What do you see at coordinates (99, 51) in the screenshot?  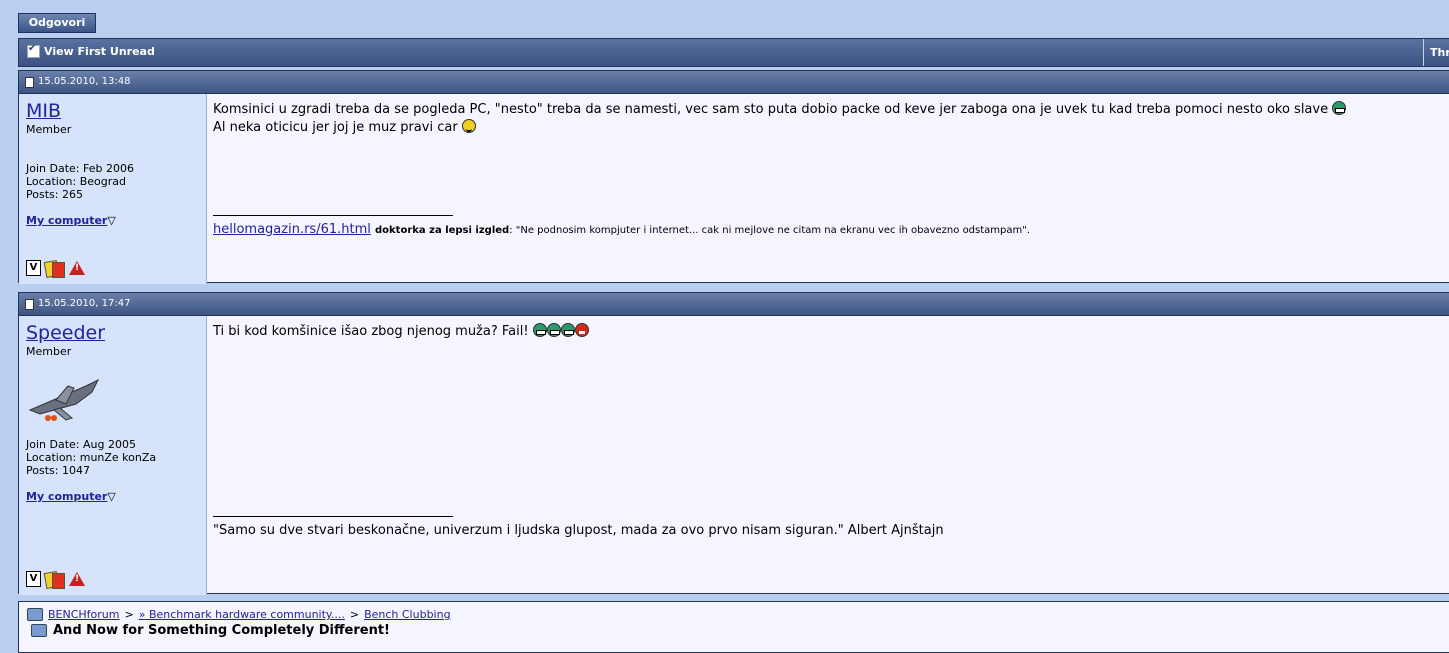 I see `view-first-unread-label: View First Unread` at bounding box center [99, 51].